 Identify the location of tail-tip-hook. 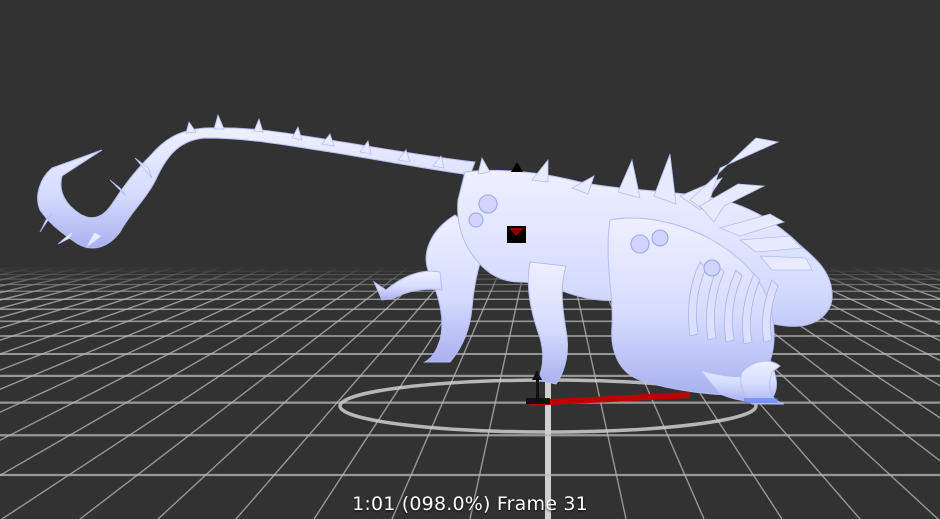
(762, 382).